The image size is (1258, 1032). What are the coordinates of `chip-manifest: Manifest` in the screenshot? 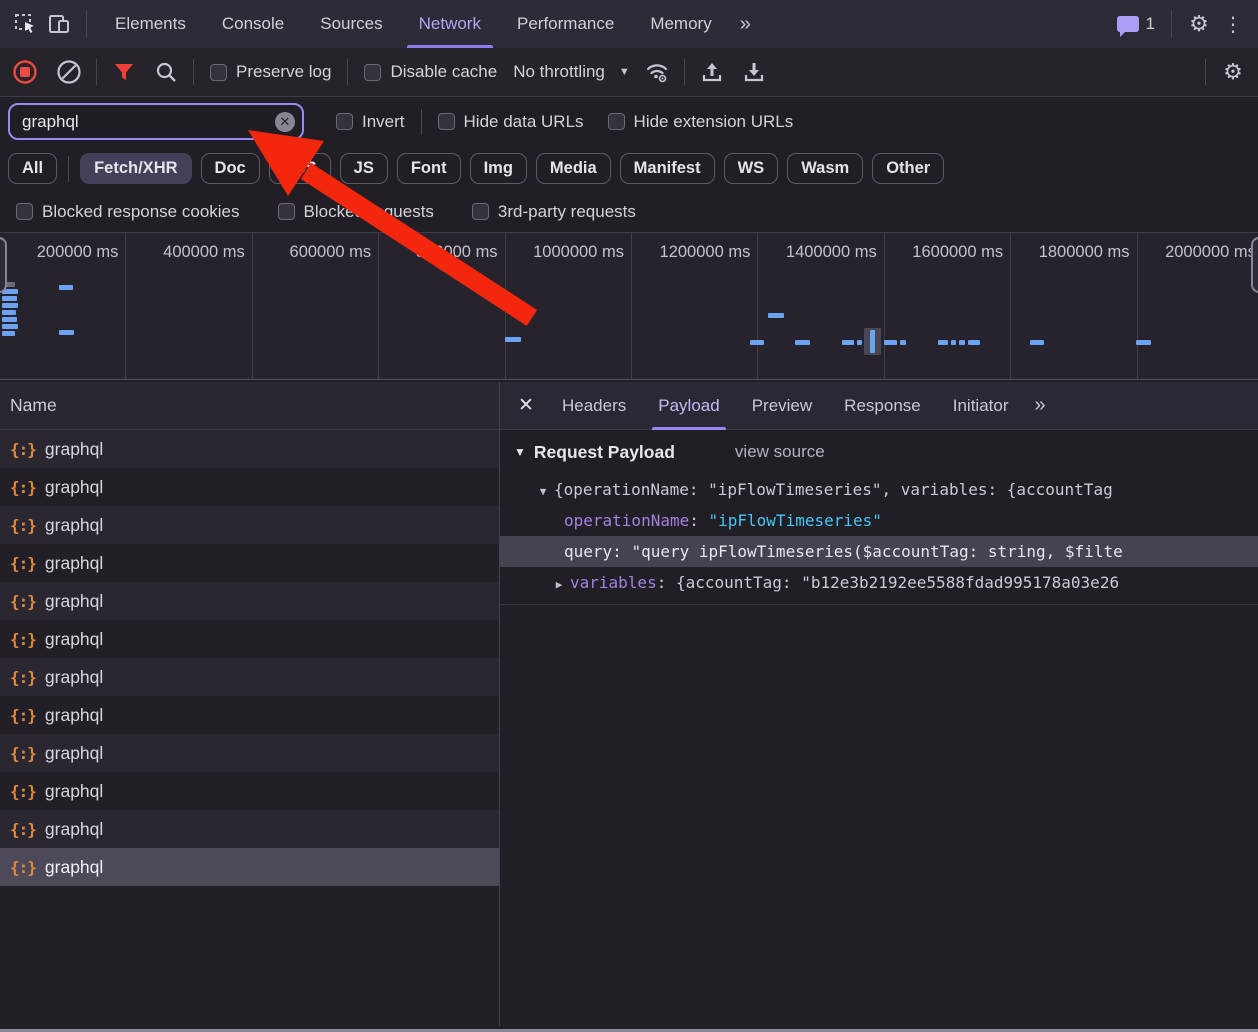 It's located at (667, 168).